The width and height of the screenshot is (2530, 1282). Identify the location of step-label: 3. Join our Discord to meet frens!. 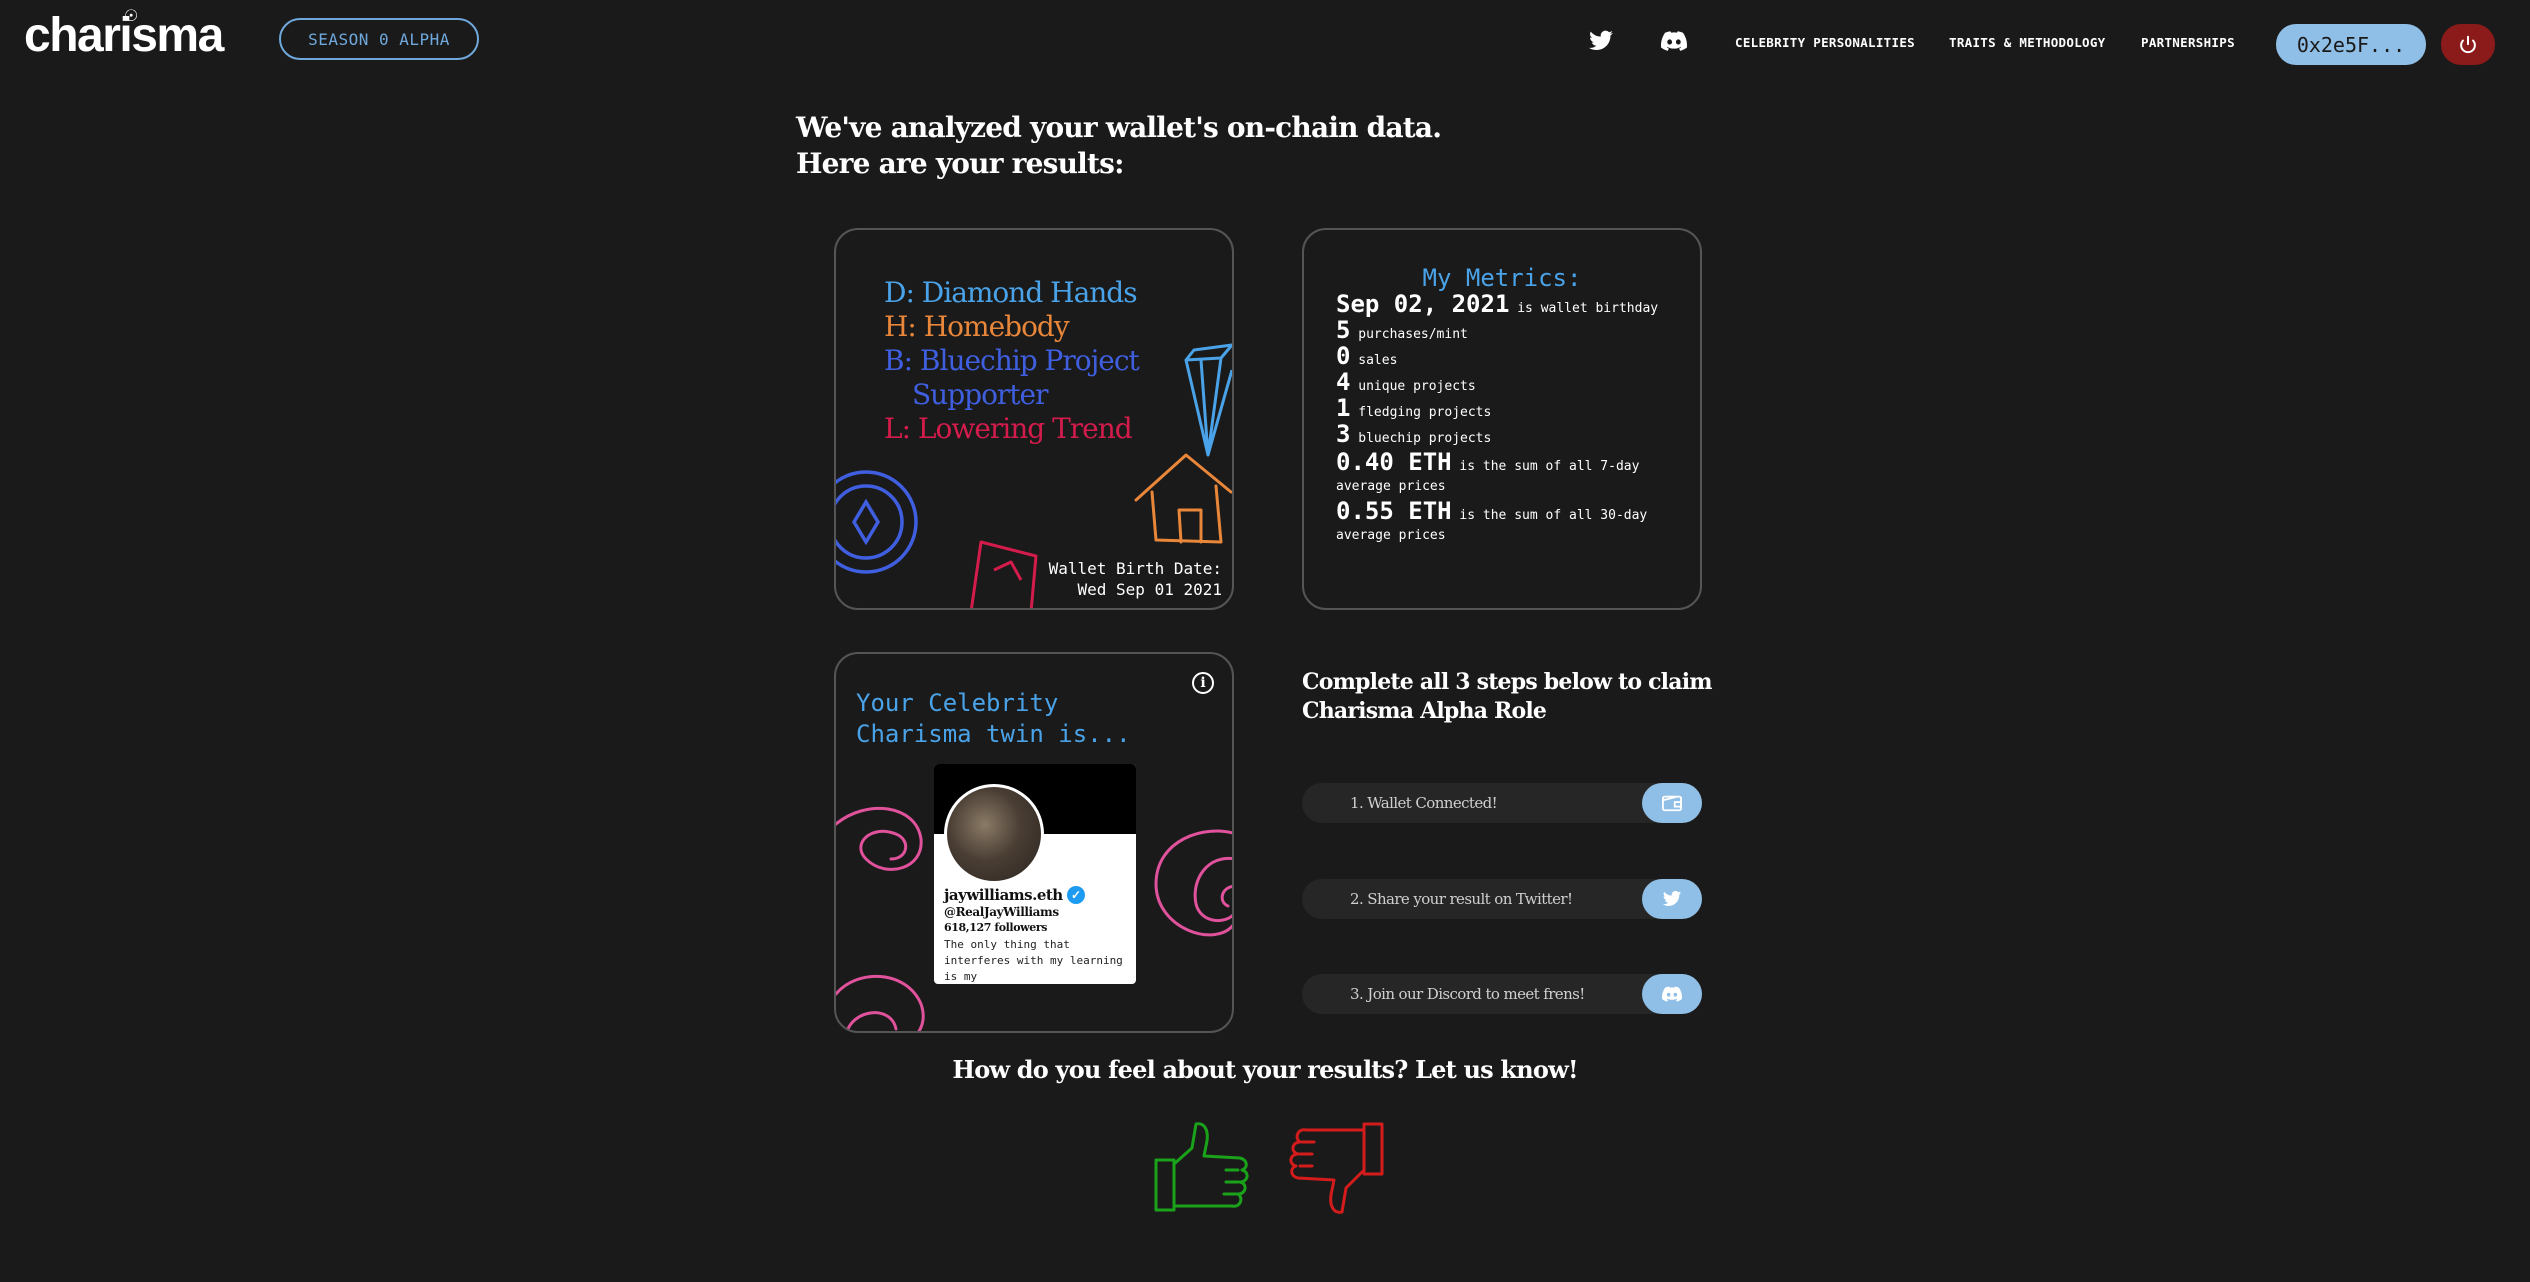
(1467, 994).